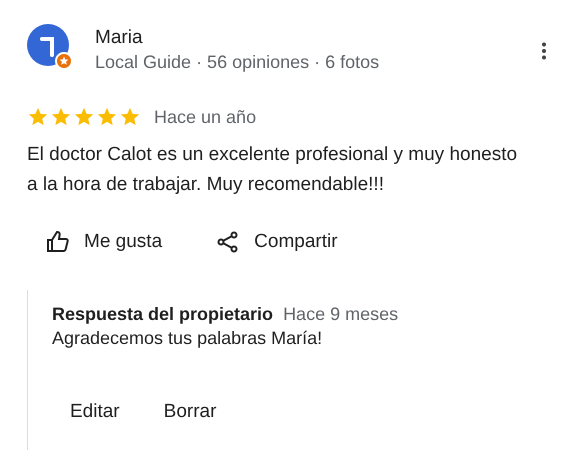  I want to click on reply-time: Hace 9 meses, so click(340, 314).